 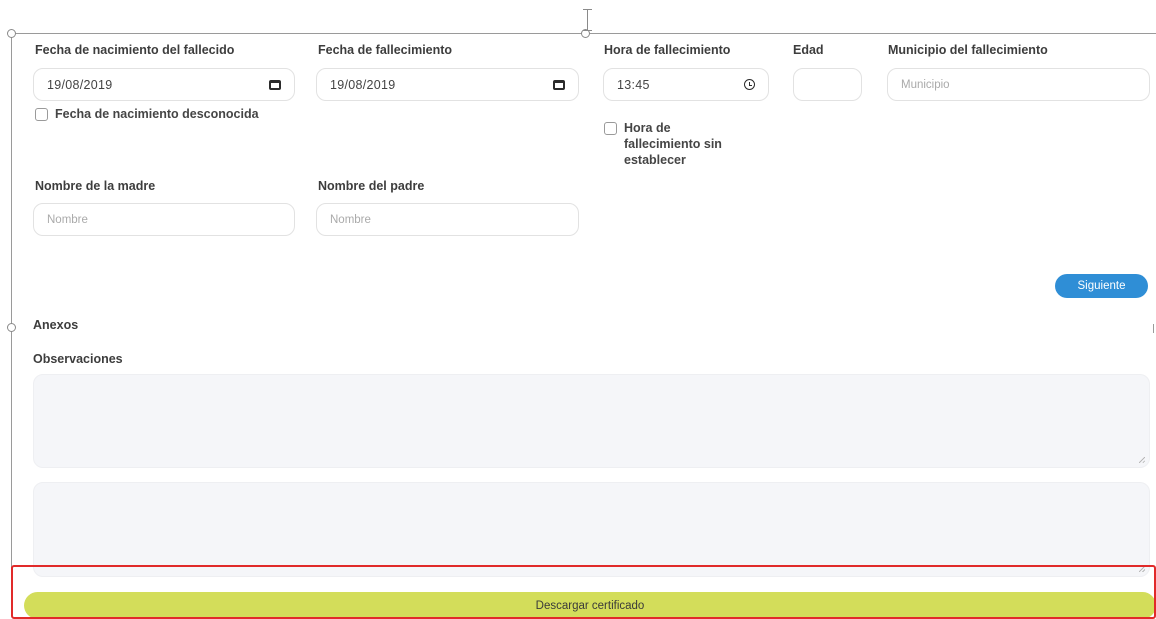 I want to click on attachments-heading: Anexos, so click(x=56, y=325).